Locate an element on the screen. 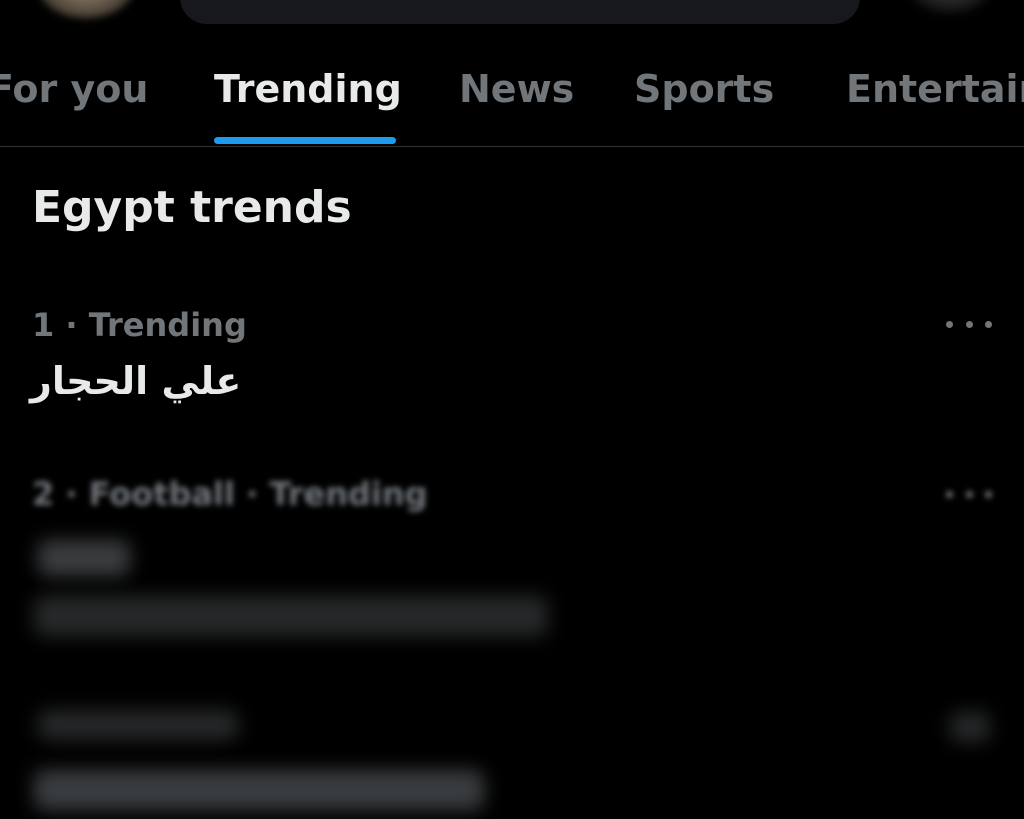 The width and height of the screenshot is (1024, 819). trend-meta: 2 · Football · Trending is located at coordinates (230, 494).